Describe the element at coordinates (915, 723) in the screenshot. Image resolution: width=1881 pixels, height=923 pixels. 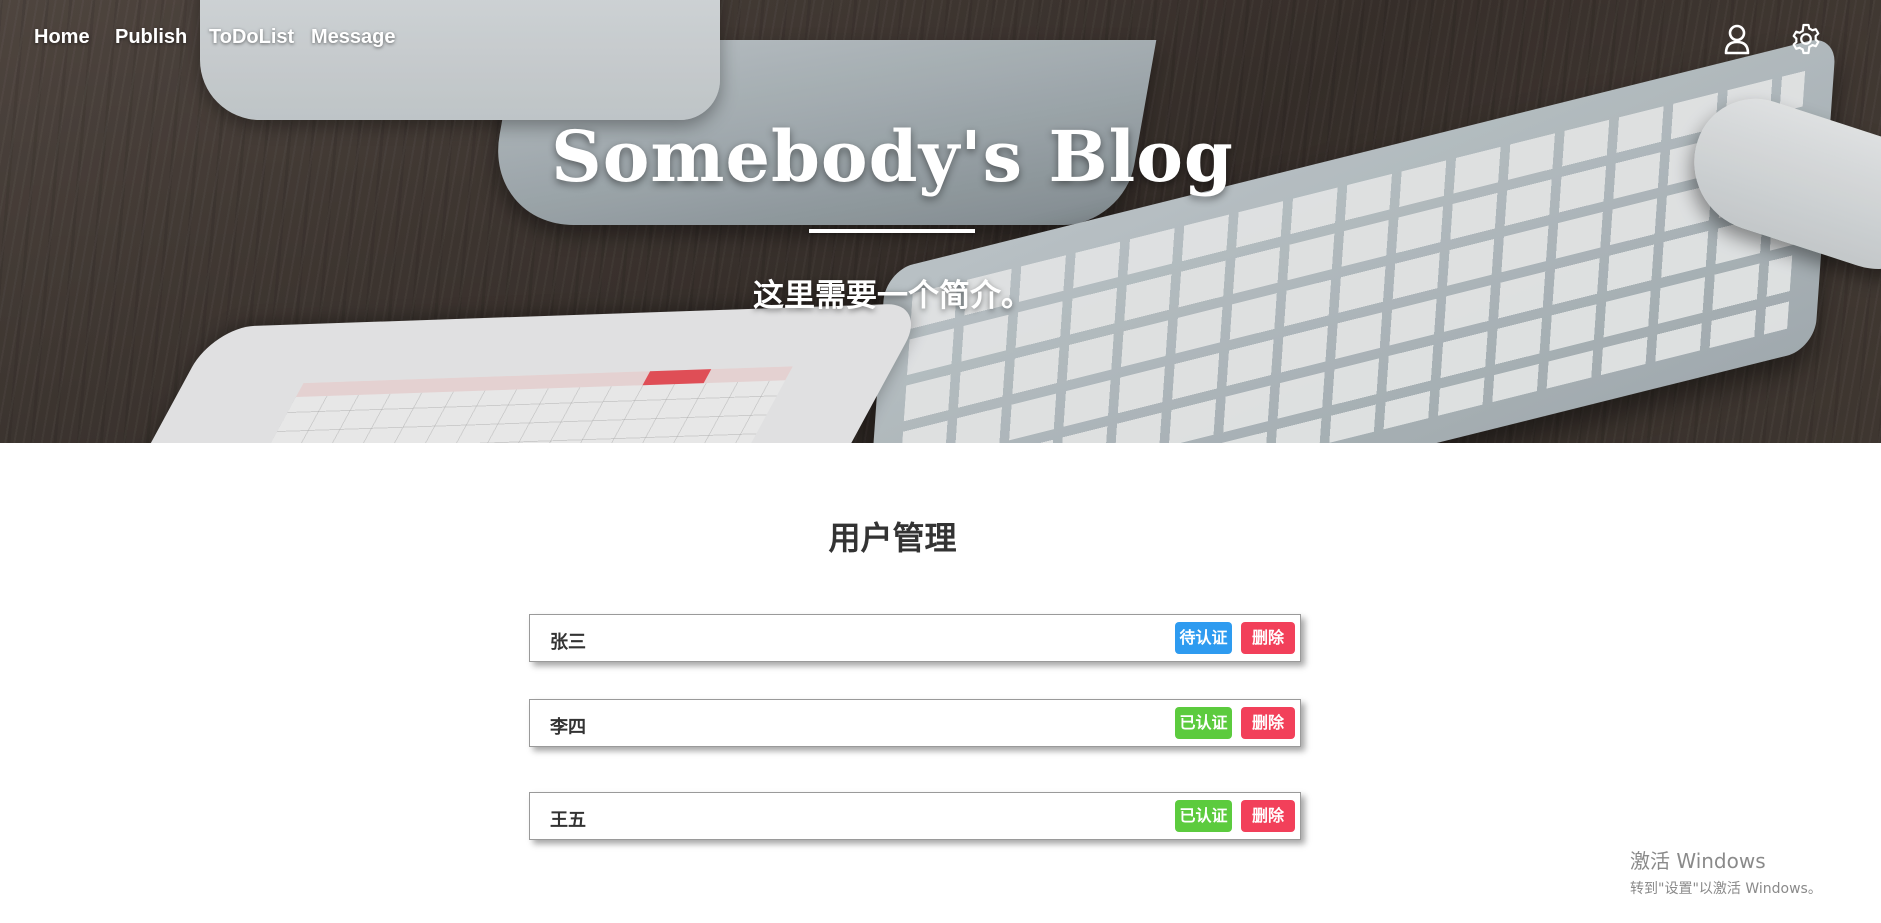
I see `user-row: 李四 已认证 删除` at that location.